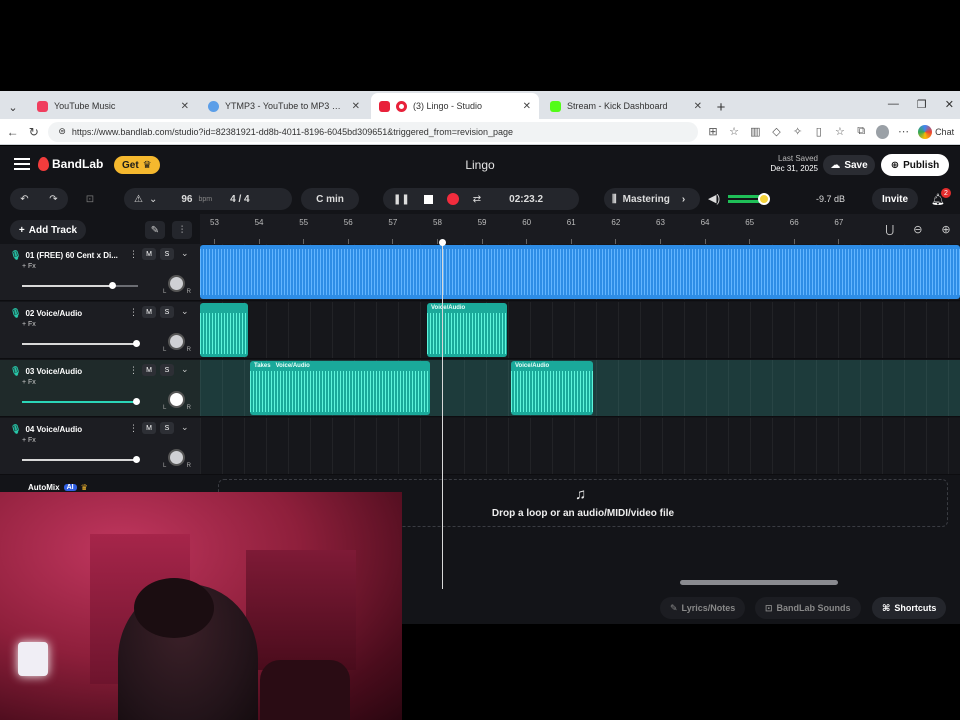 The width and height of the screenshot is (960, 720). I want to click on reload-icon: ↻, so click(33, 132).